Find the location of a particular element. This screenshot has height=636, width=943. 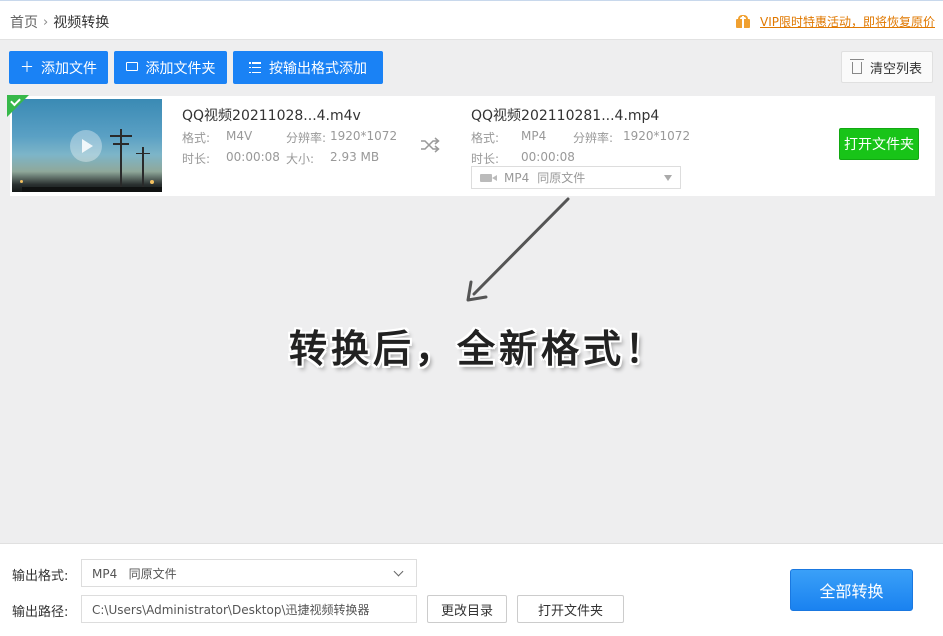

annotation-text: 转换后，全新格式！ is located at coordinates (478, 348).